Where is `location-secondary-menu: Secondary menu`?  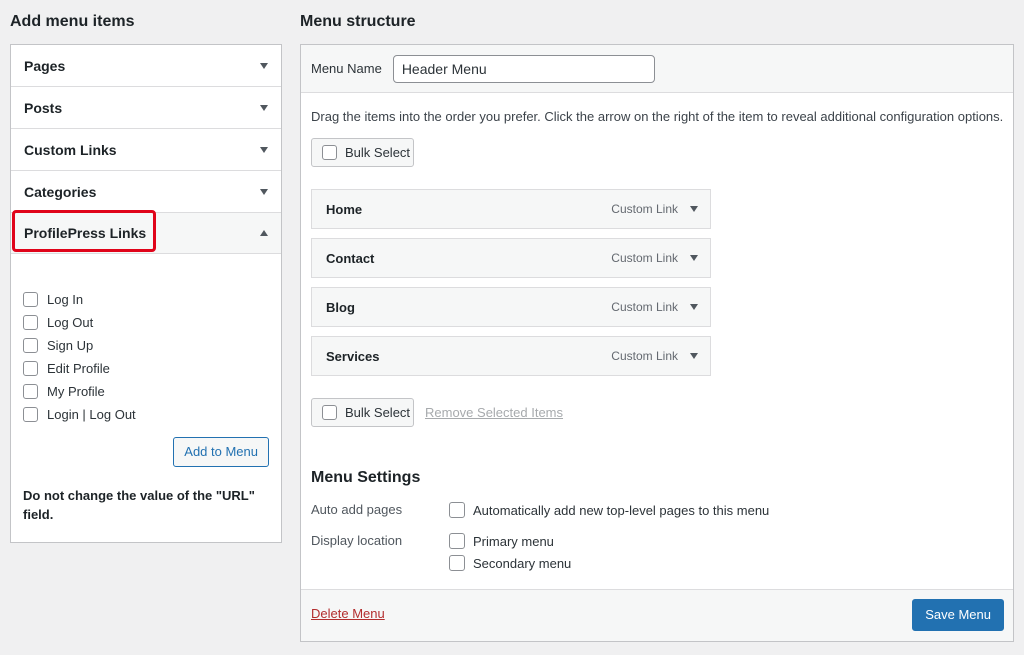 location-secondary-menu: Secondary menu is located at coordinates (510, 563).